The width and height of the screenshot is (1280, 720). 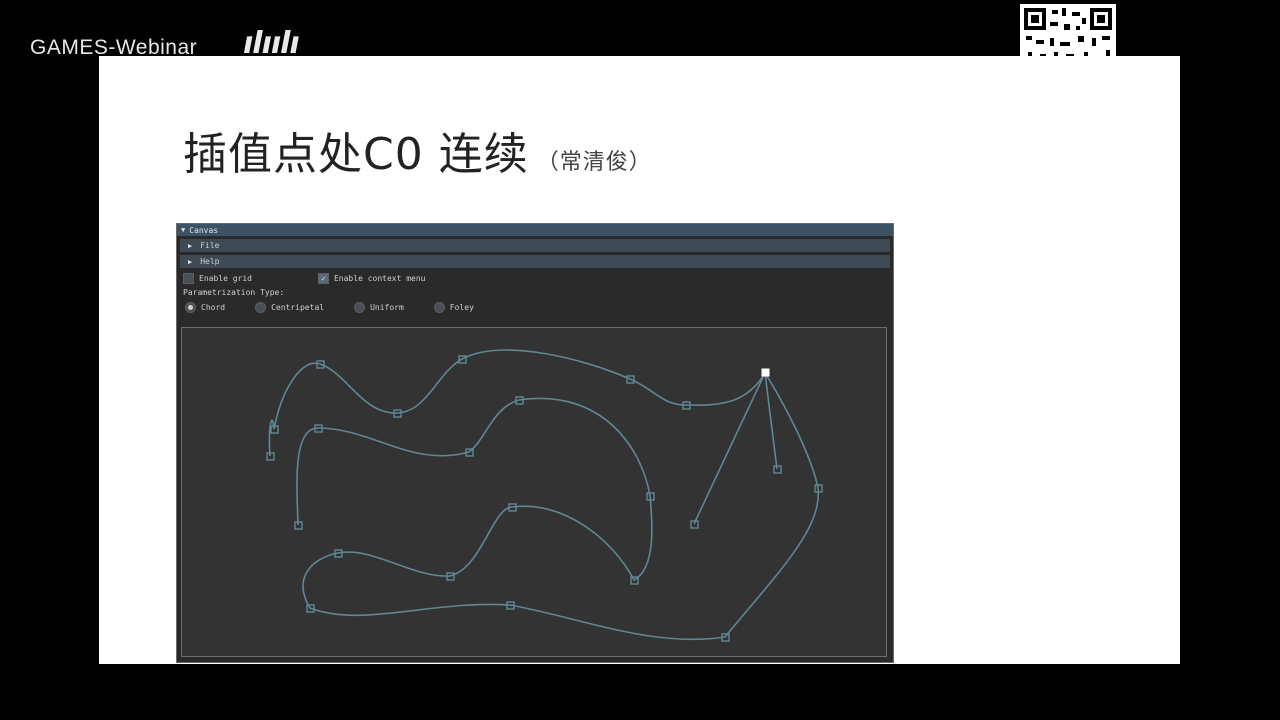 What do you see at coordinates (204, 230) in the screenshot?
I see `window-title: Canvas` at bounding box center [204, 230].